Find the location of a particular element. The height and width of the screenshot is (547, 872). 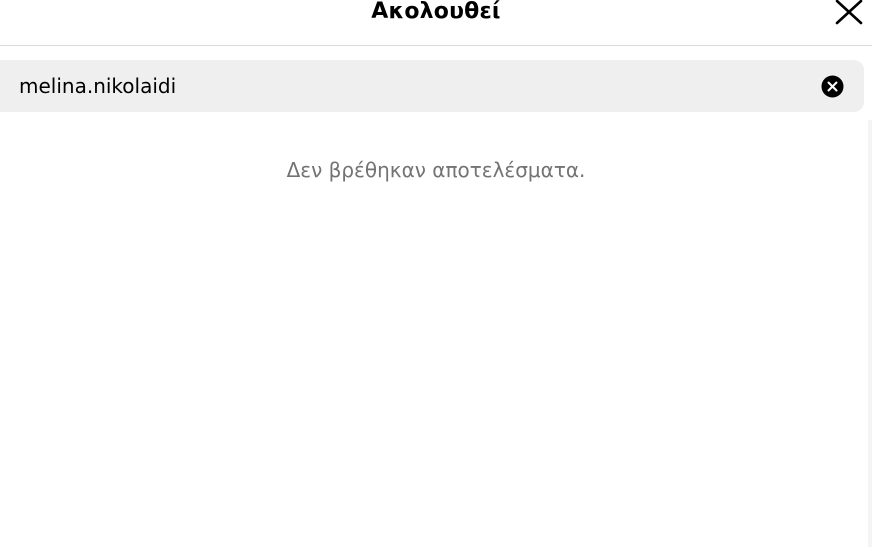

dialog-header: Ακολουθεί is located at coordinates (436, 23).